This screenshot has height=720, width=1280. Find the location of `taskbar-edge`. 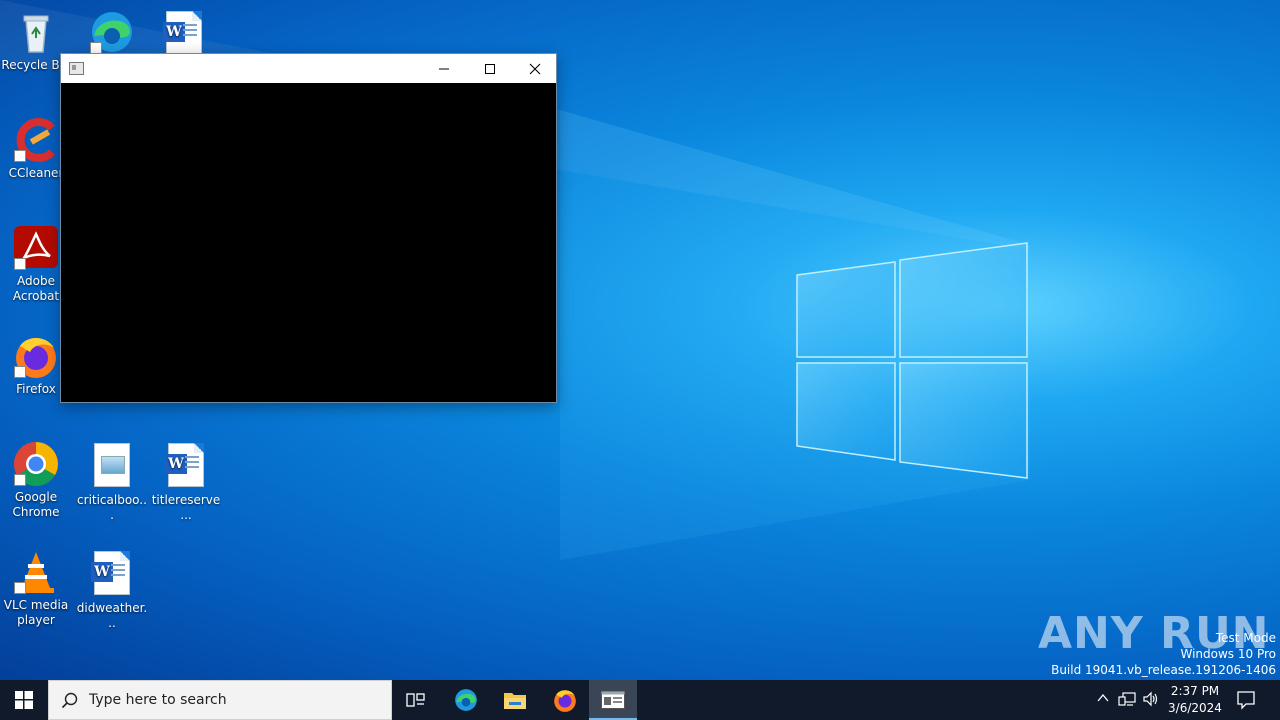

taskbar-edge is located at coordinates (466, 700).